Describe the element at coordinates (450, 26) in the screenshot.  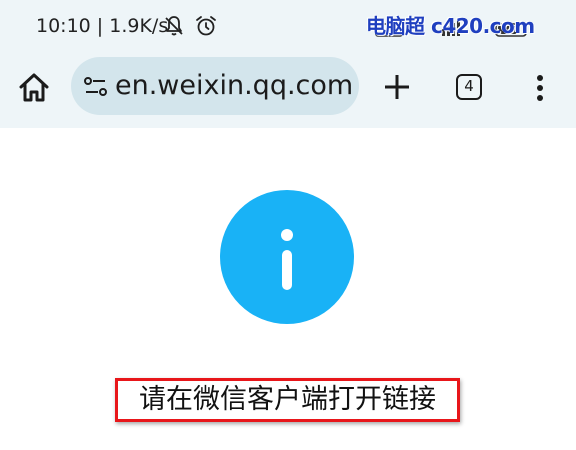
I see `watermark-text: 电脑超 c420.com` at that location.